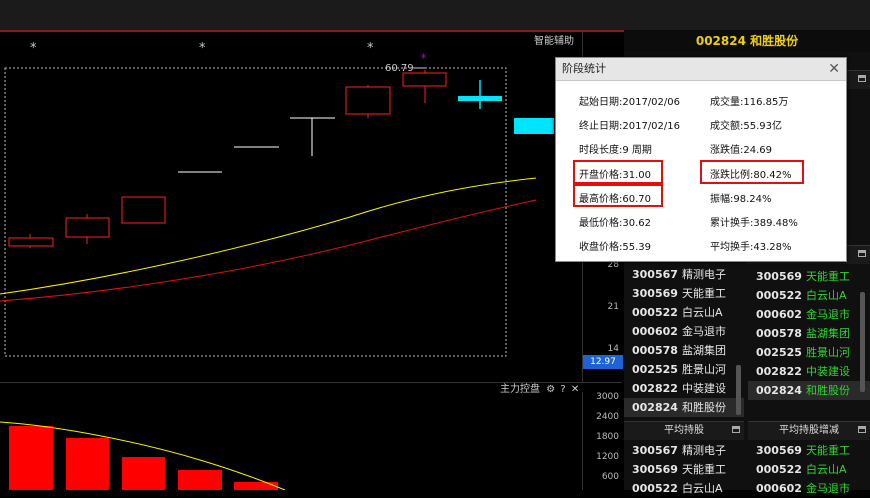 The width and height of the screenshot is (870, 498). What do you see at coordinates (554, 39) in the screenshot?
I see `smart-assist-button: 智能辅助` at bounding box center [554, 39].